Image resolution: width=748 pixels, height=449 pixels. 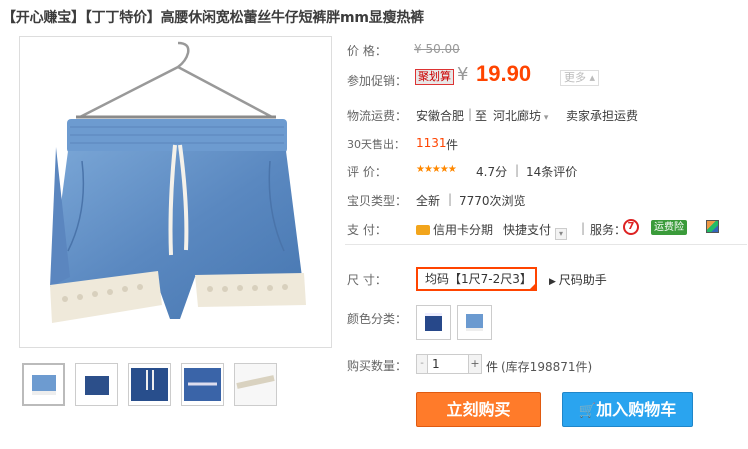 What do you see at coordinates (474, 322) in the screenshot?
I see `color-swatch-light` at bounding box center [474, 322].